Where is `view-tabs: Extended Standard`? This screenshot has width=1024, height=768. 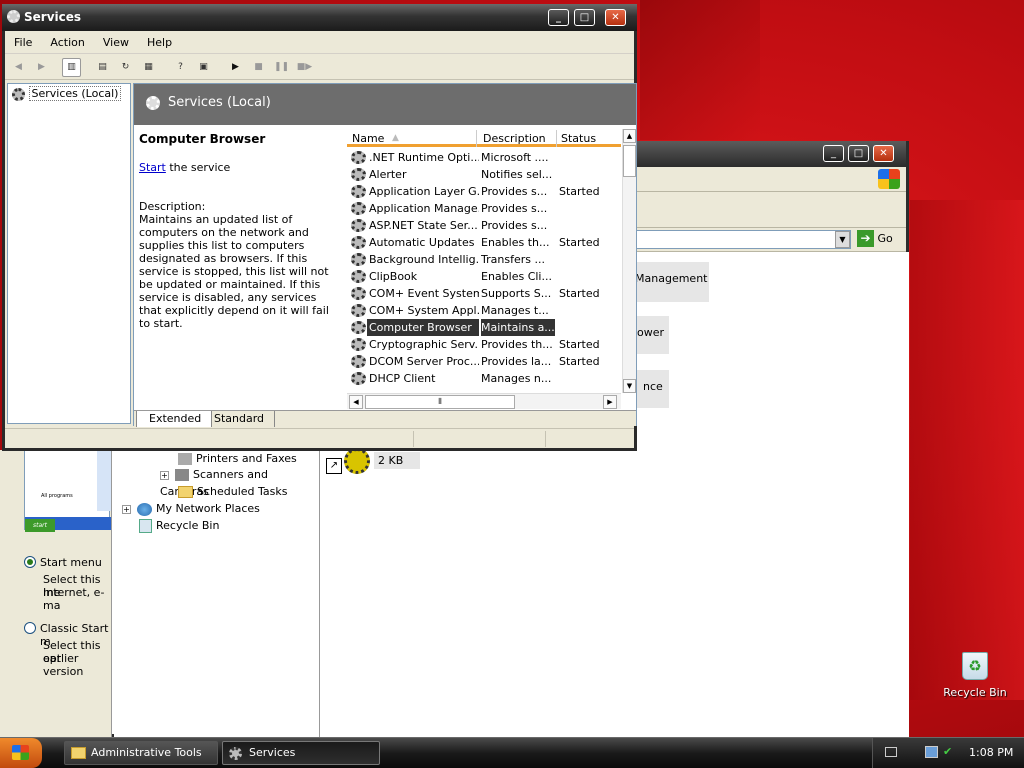
view-tabs: Extended Standard is located at coordinates (385, 418).